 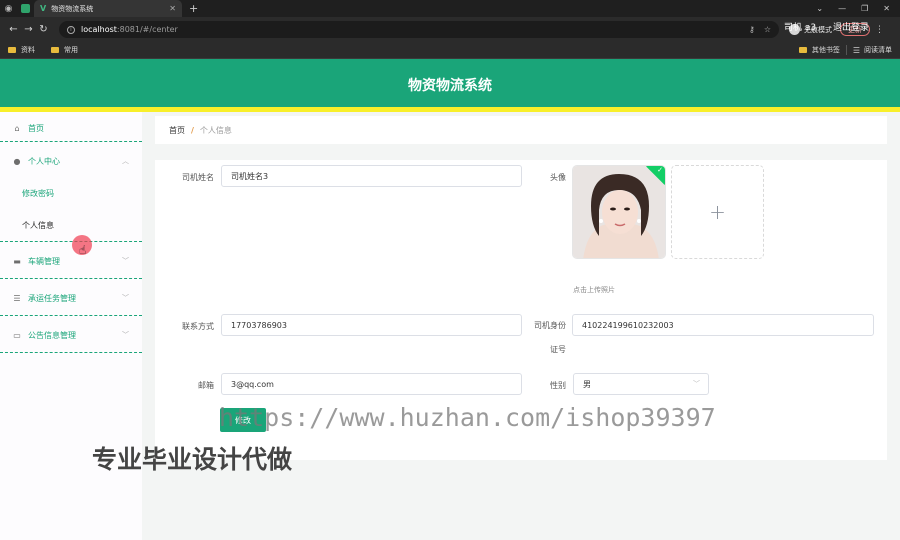 I want to click on browser-tab-active: V 物资物流系统 ✕, so click(x=108, y=8).